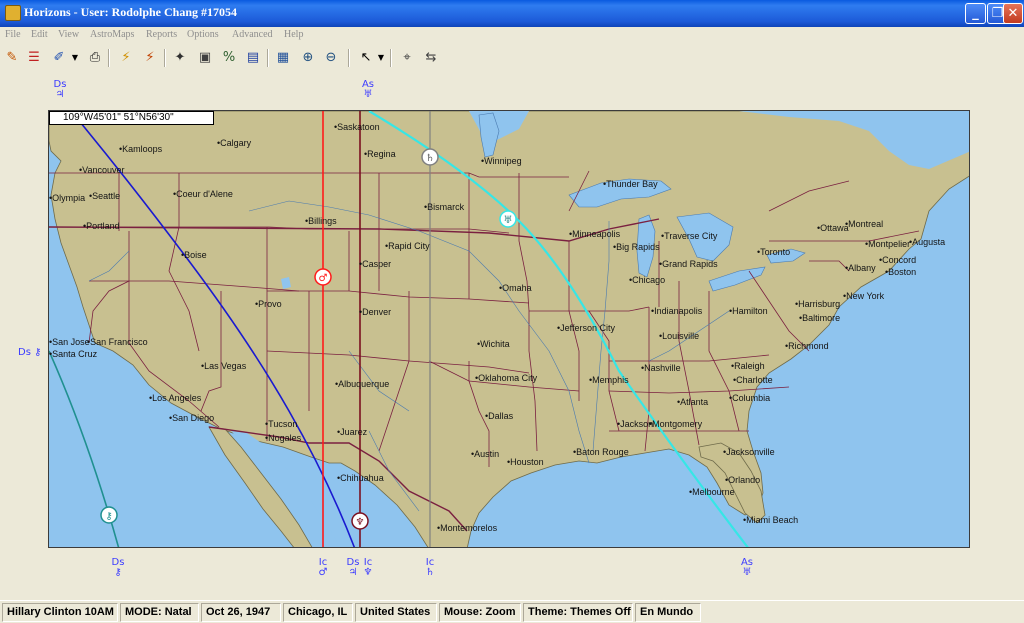 The height and width of the screenshot is (623, 1024). I want to click on edge-label-bottom-uranus: As ♅, so click(747, 567).